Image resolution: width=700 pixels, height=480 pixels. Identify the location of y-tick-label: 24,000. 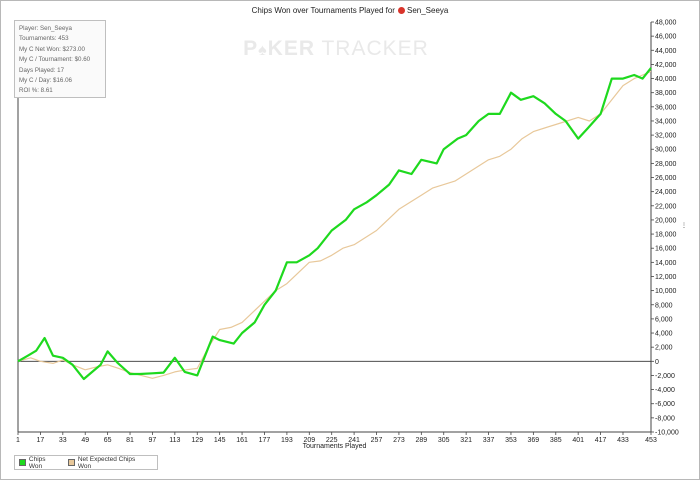
(666, 192).